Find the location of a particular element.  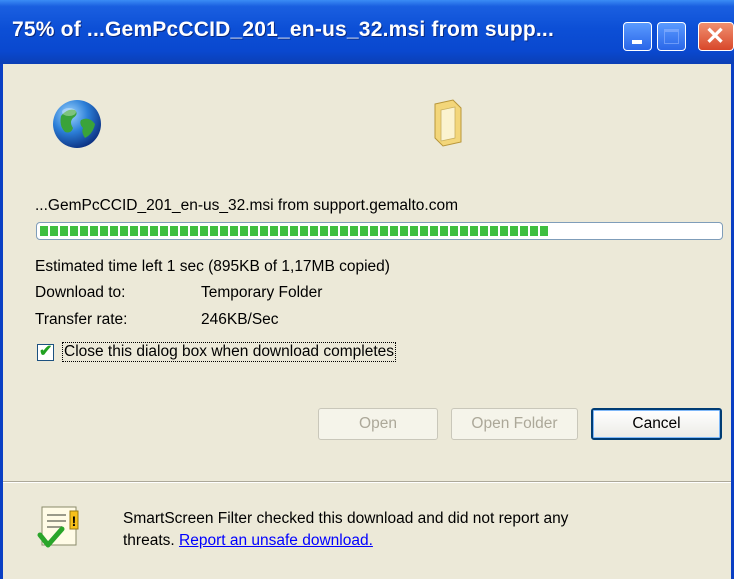

open-folder-button: Open Folder is located at coordinates (514, 424).